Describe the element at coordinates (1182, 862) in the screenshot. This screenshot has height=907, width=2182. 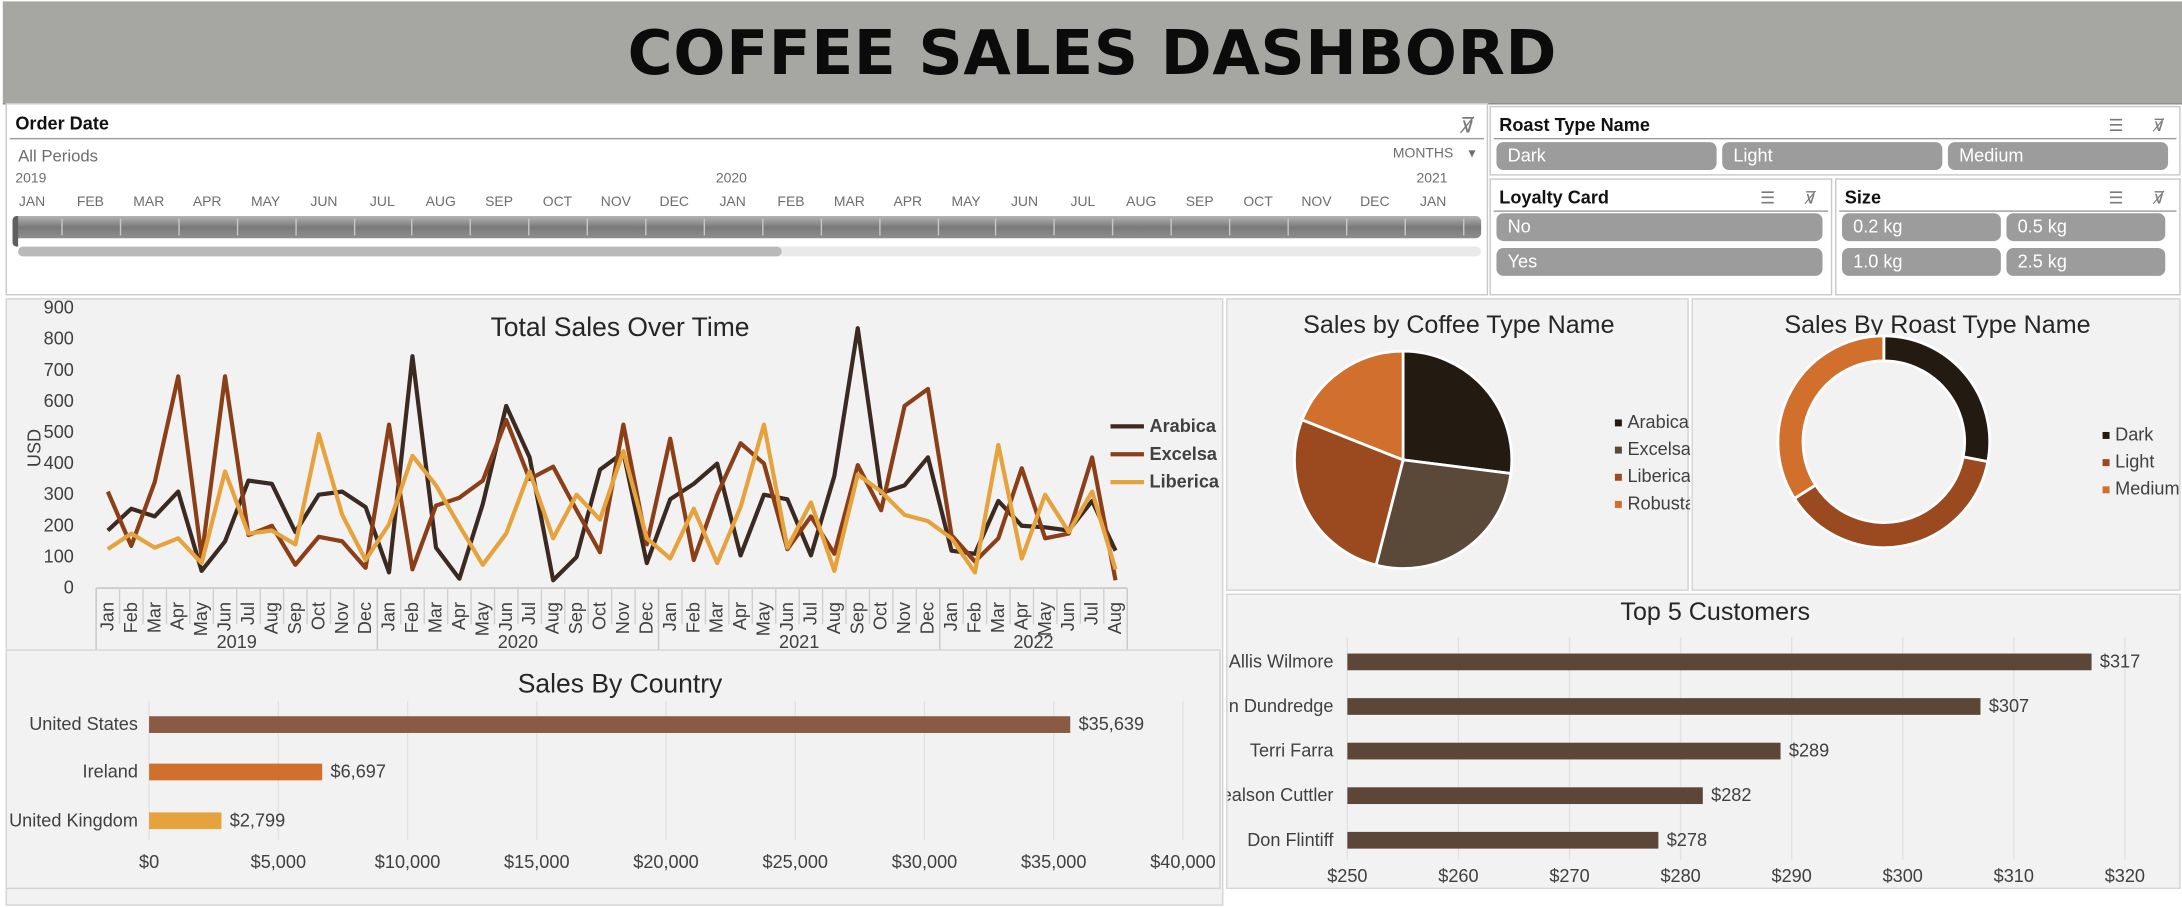
I see `x-tick-label: $40,000` at that location.